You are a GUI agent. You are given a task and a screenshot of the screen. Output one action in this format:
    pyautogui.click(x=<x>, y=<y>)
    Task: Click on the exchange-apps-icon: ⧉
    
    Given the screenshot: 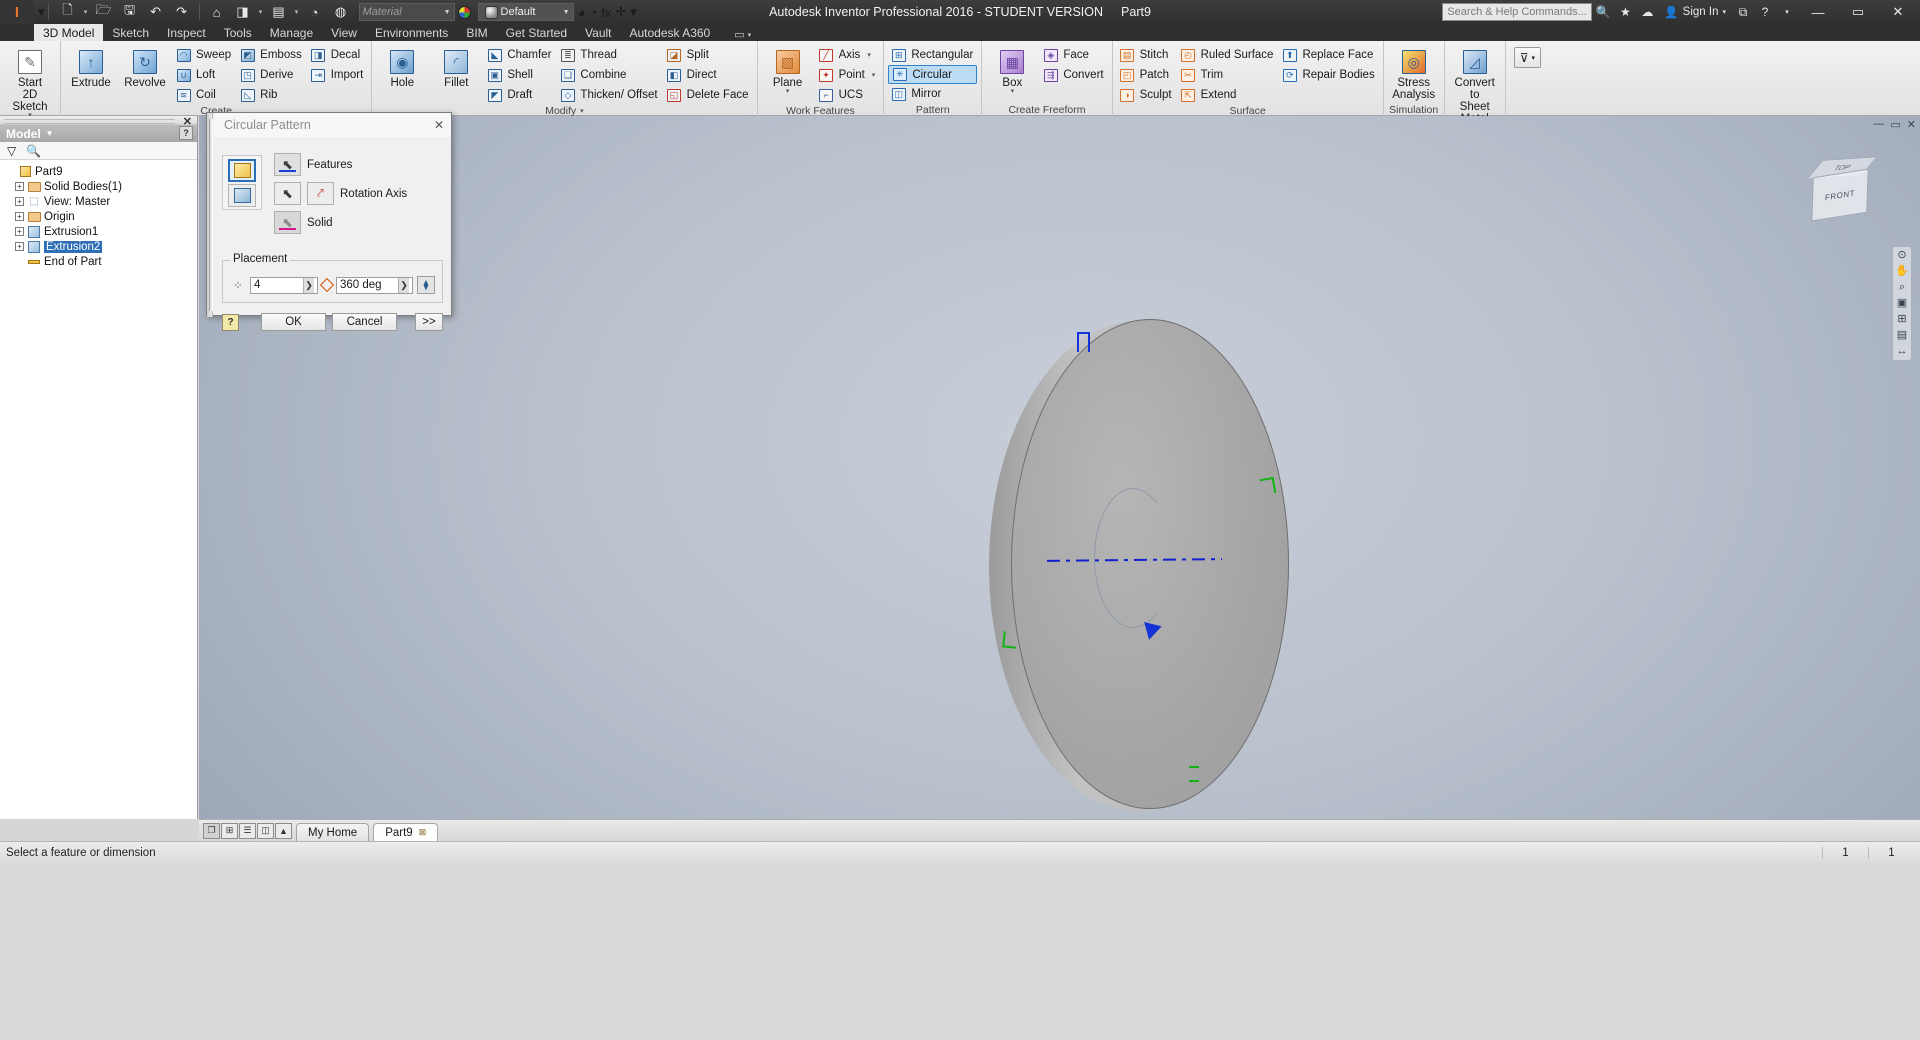 What is the action you would take?
    pyautogui.click(x=1743, y=12)
    